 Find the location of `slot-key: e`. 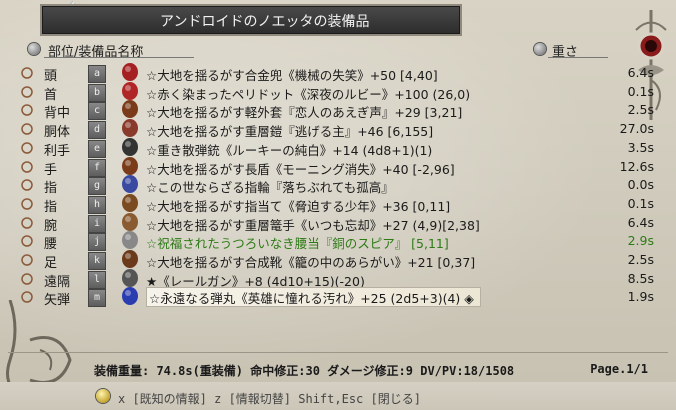

slot-key: e is located at coordinates (97, 148).